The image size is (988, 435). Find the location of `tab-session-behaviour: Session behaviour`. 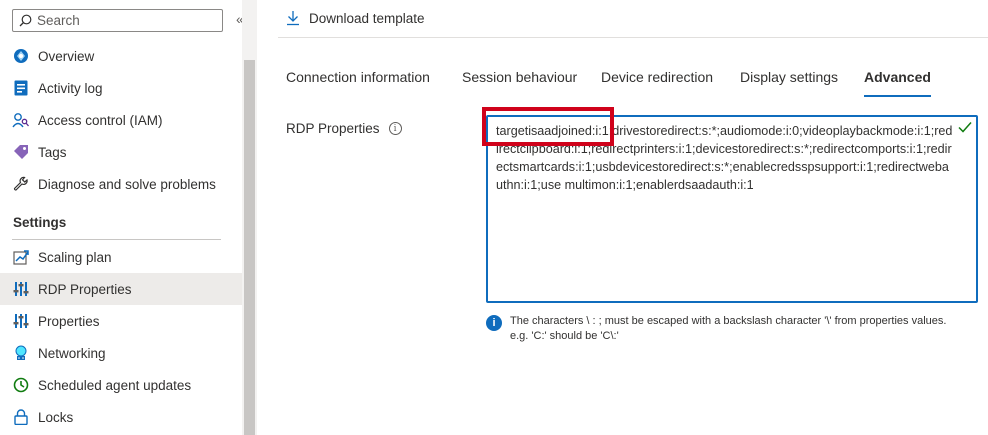

tab-session-behaviour: Session behaviour is located at coordinates (519, 83).